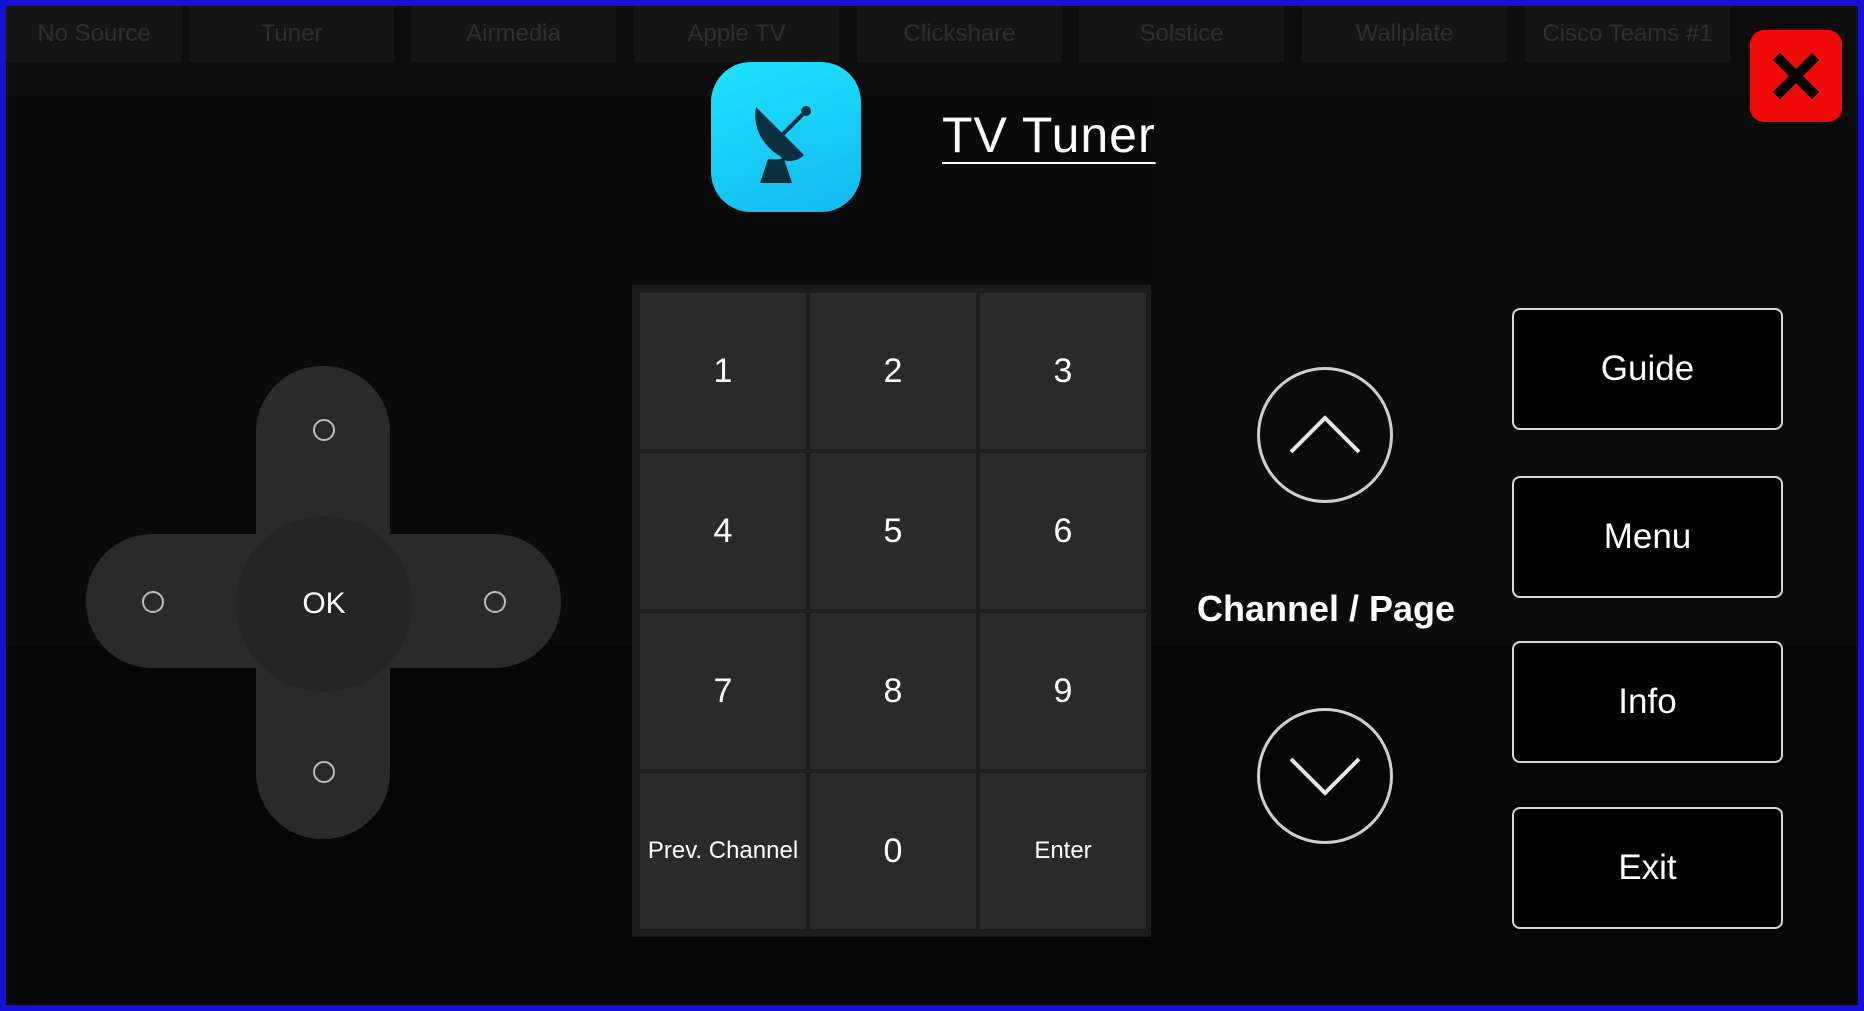  What do you see at coordinates (959, 34) in the screenshot?
I see `source-tab-clickshare: Clickshare` at bounding box center [959, 34].